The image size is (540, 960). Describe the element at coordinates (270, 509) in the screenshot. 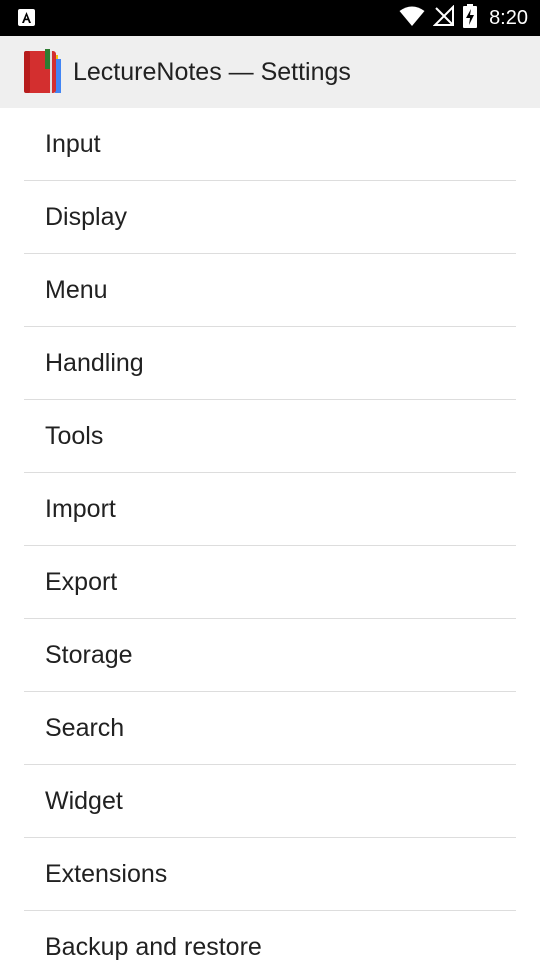

I see `settings-item-import: Import` at that location.